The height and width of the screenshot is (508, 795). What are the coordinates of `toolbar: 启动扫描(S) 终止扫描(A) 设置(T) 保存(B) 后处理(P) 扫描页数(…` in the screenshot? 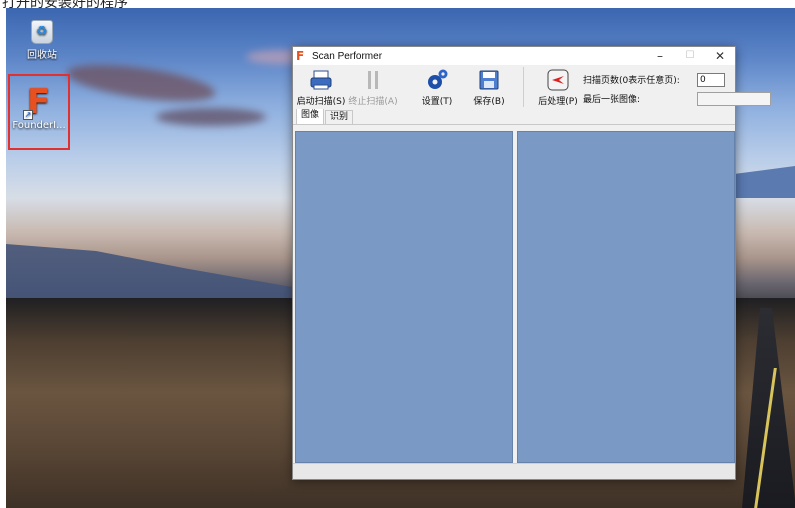 It's located at (532, 87).